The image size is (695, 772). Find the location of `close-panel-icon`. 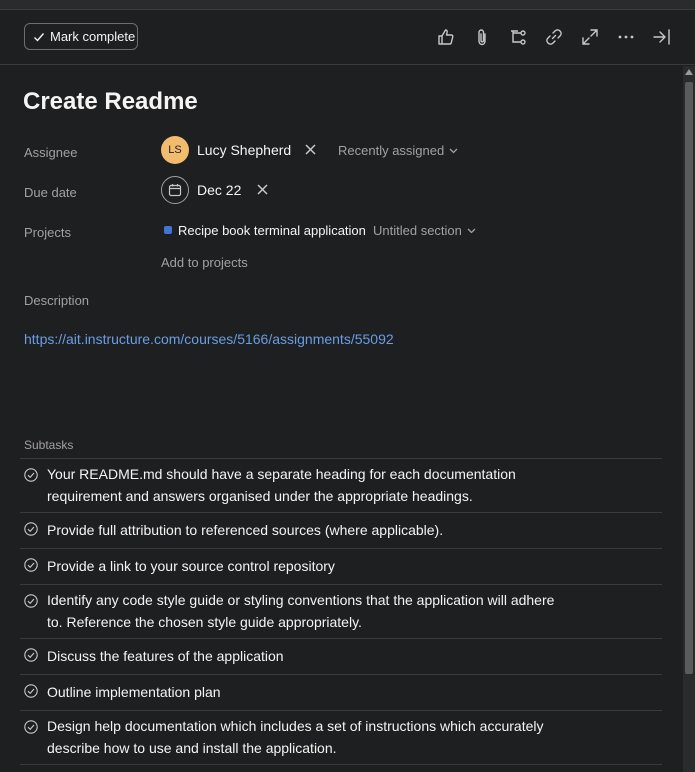

close-panel-icon is located at coordinates (662, 37).